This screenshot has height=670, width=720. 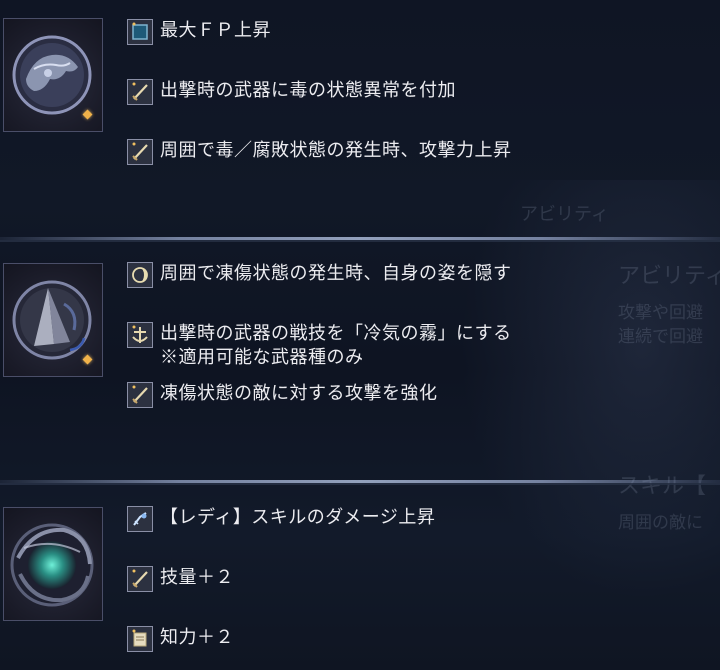 I want to click on effect-row: 周囲で凍傷状態の発生時、自身の姿を隠す, so click(x=319, y=275).